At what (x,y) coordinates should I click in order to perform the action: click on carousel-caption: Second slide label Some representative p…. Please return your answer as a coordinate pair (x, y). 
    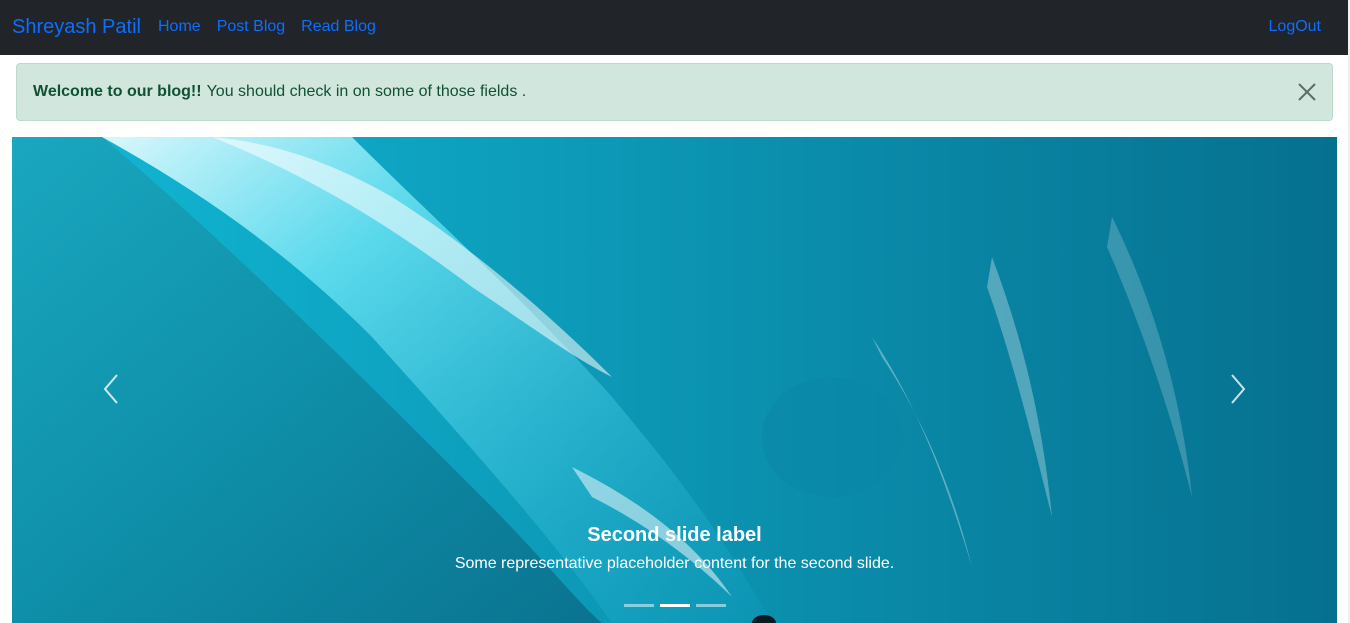
    Looking at the image, I should click on (674, 548).